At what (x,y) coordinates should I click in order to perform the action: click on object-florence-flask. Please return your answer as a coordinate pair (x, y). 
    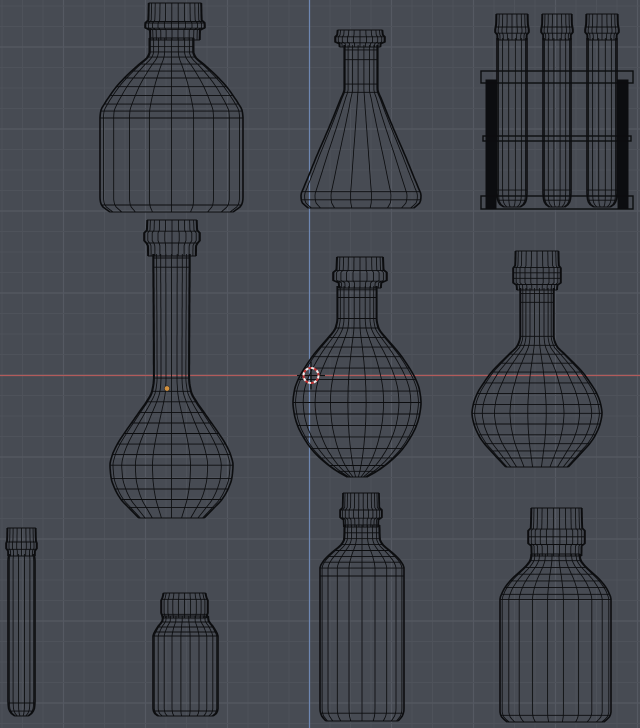
    Looking at the image, I should click on (537, 359).